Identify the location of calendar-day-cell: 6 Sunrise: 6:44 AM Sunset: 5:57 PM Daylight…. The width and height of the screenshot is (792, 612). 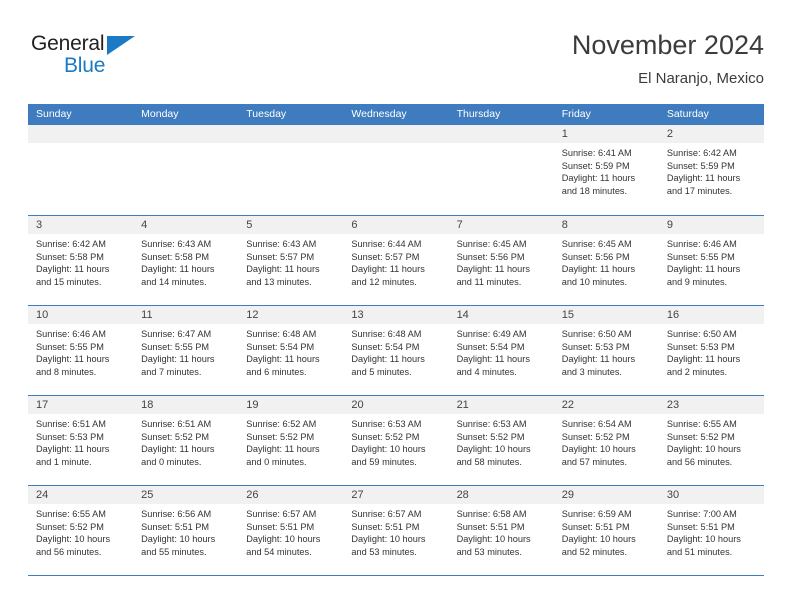
(396, 260).